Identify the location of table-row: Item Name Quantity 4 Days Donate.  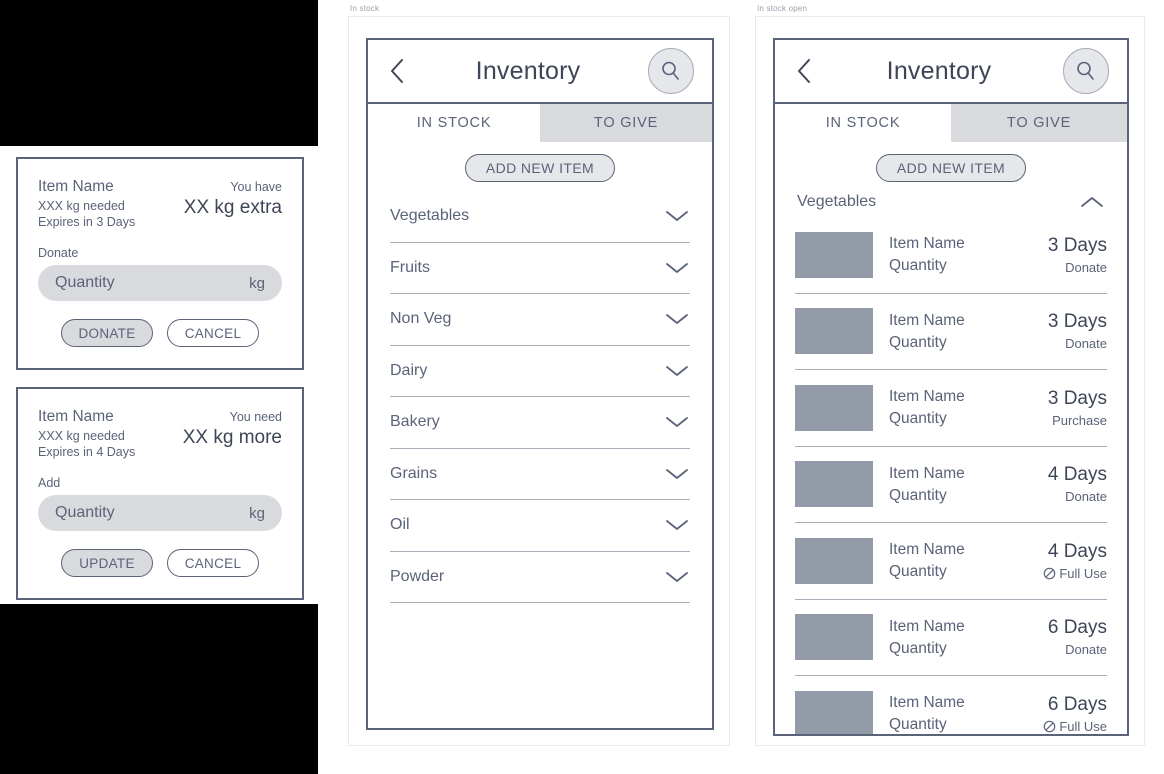
(951, 485).